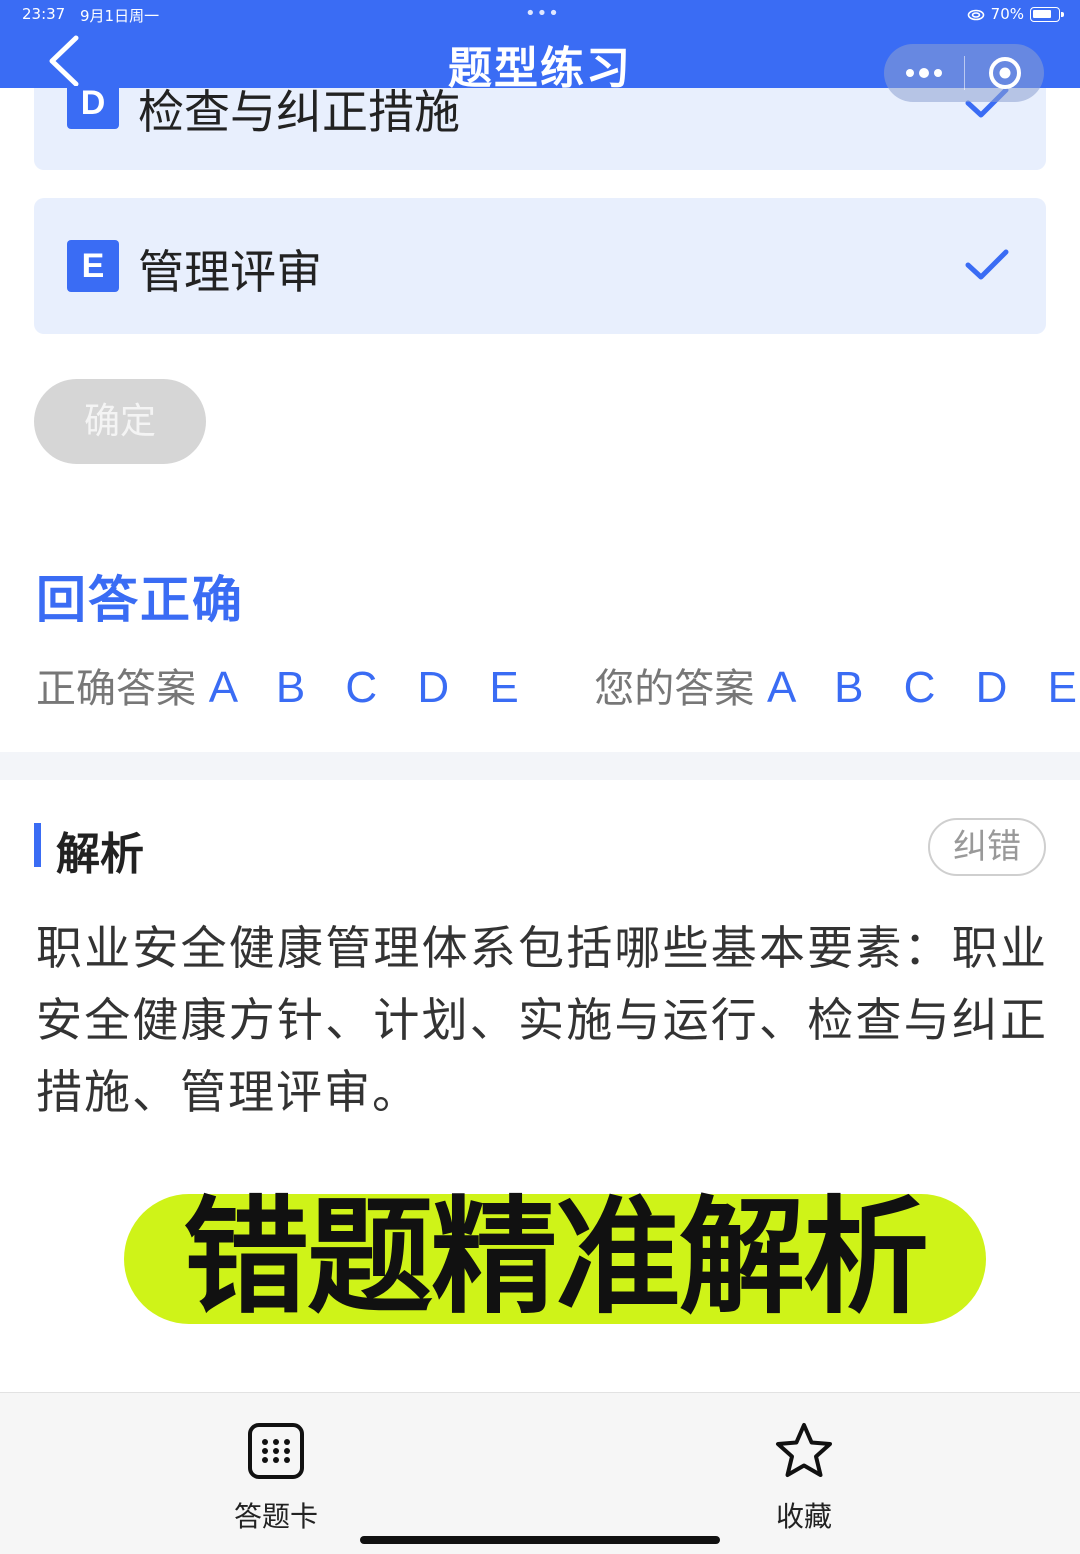  I want to click on status-right: 70%, so click(1015, 14).